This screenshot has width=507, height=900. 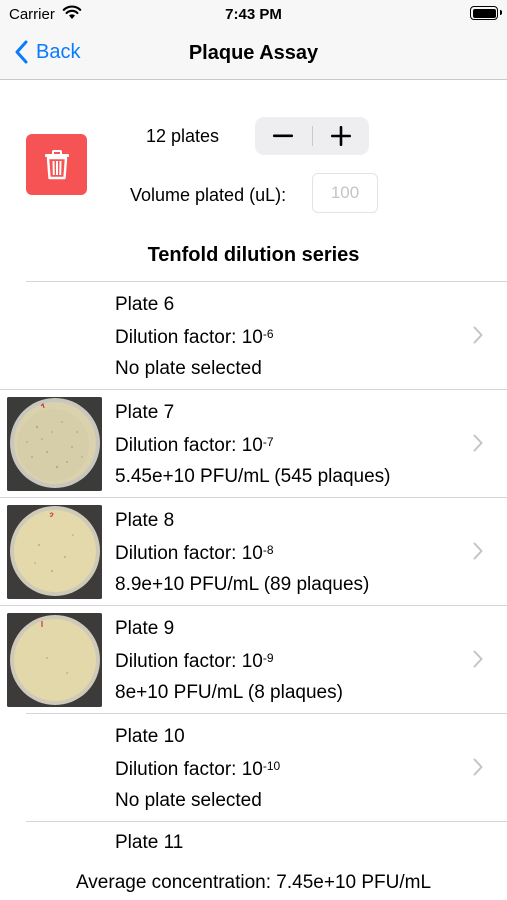 I want to click on plate-9-photo, so click(x=54, y=660).